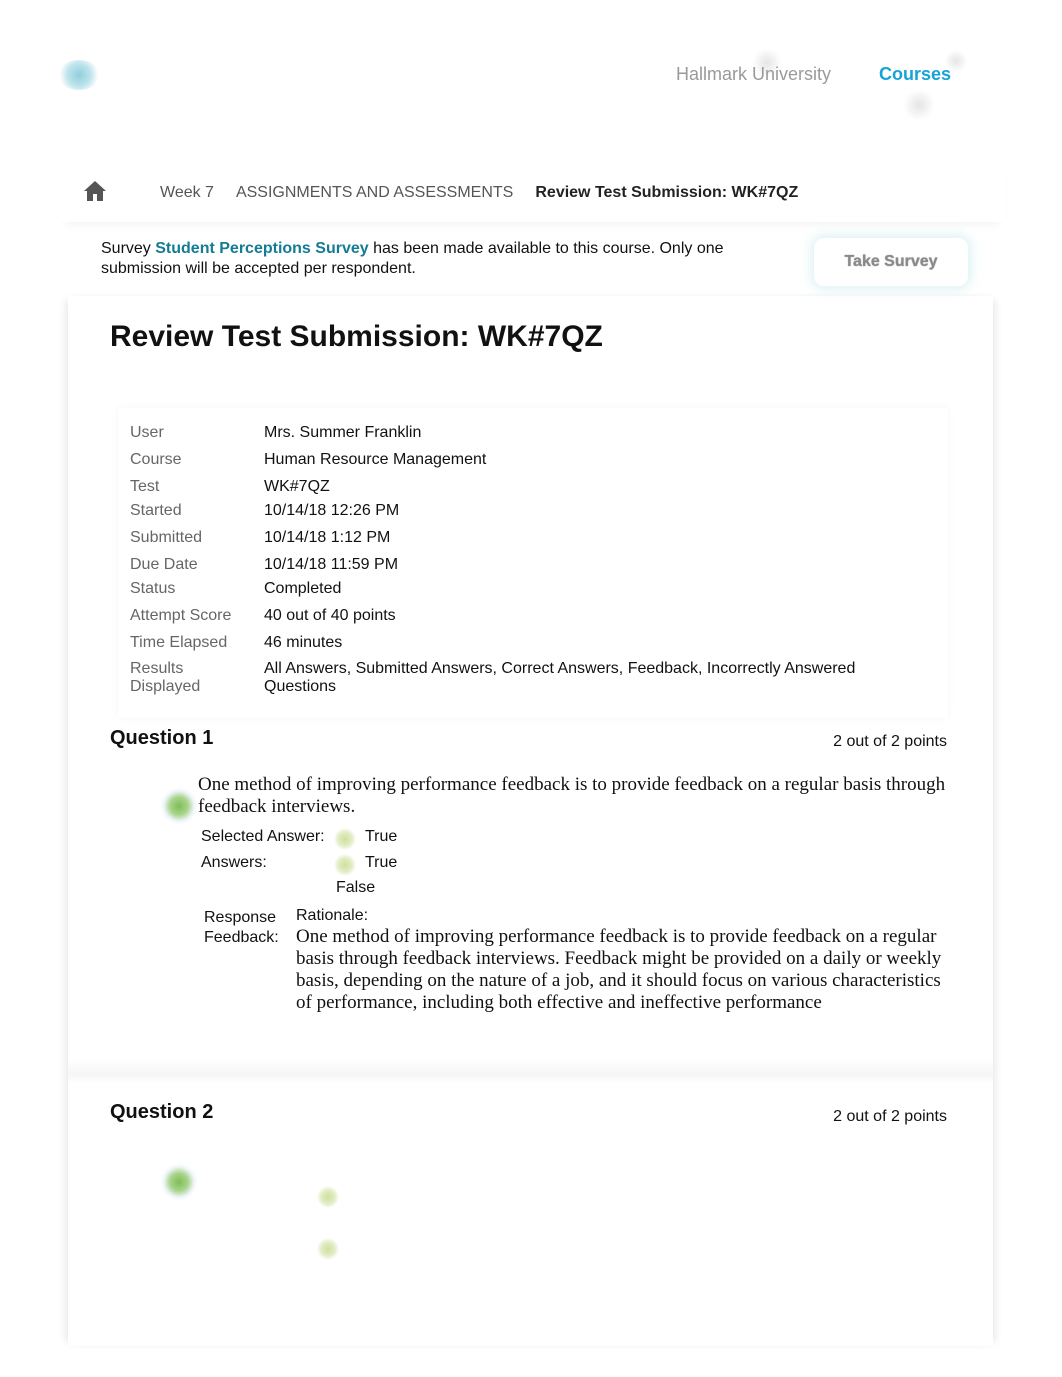  I want to click on selected-answer-value: True, so click(381, 836).